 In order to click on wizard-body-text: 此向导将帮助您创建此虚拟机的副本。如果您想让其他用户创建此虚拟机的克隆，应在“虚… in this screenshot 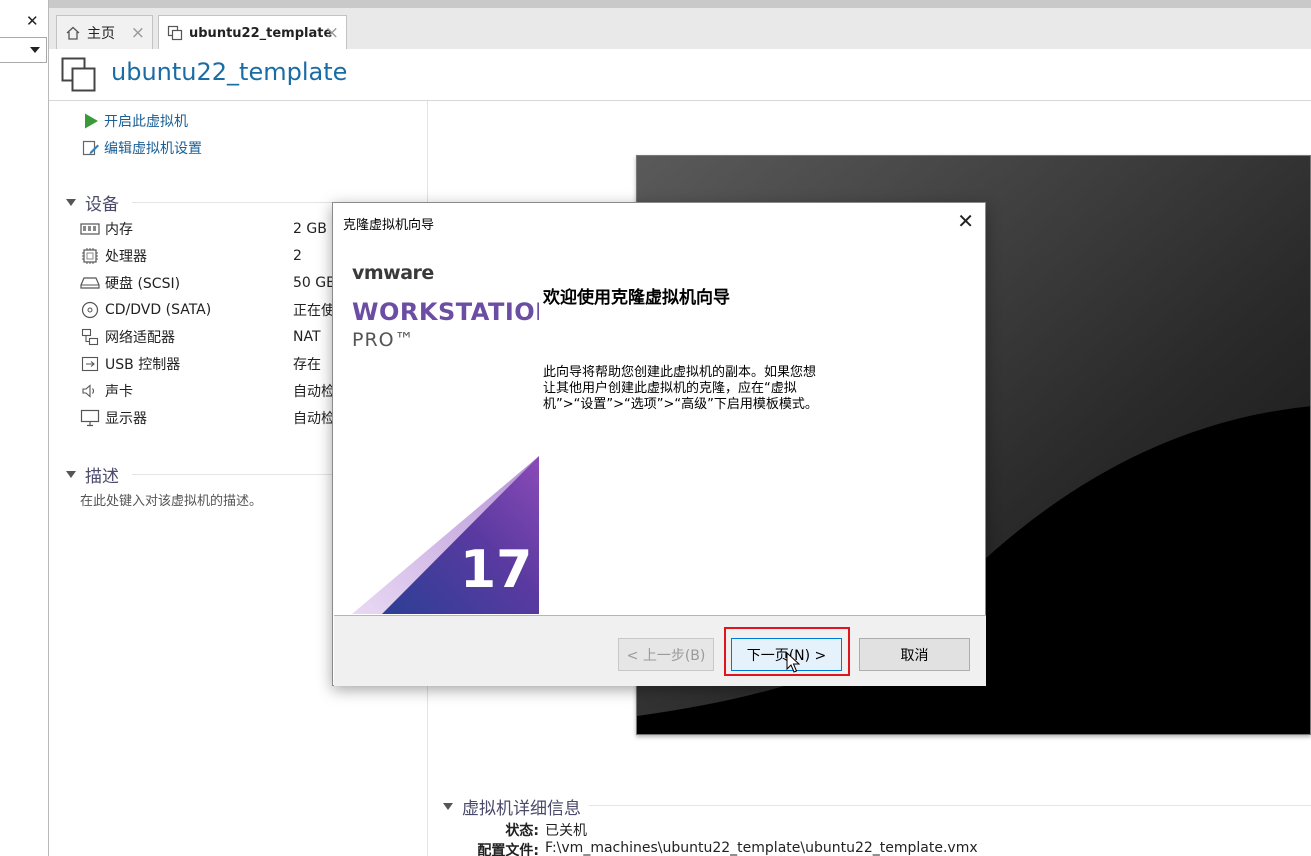, I will do `click(680, 388)`.